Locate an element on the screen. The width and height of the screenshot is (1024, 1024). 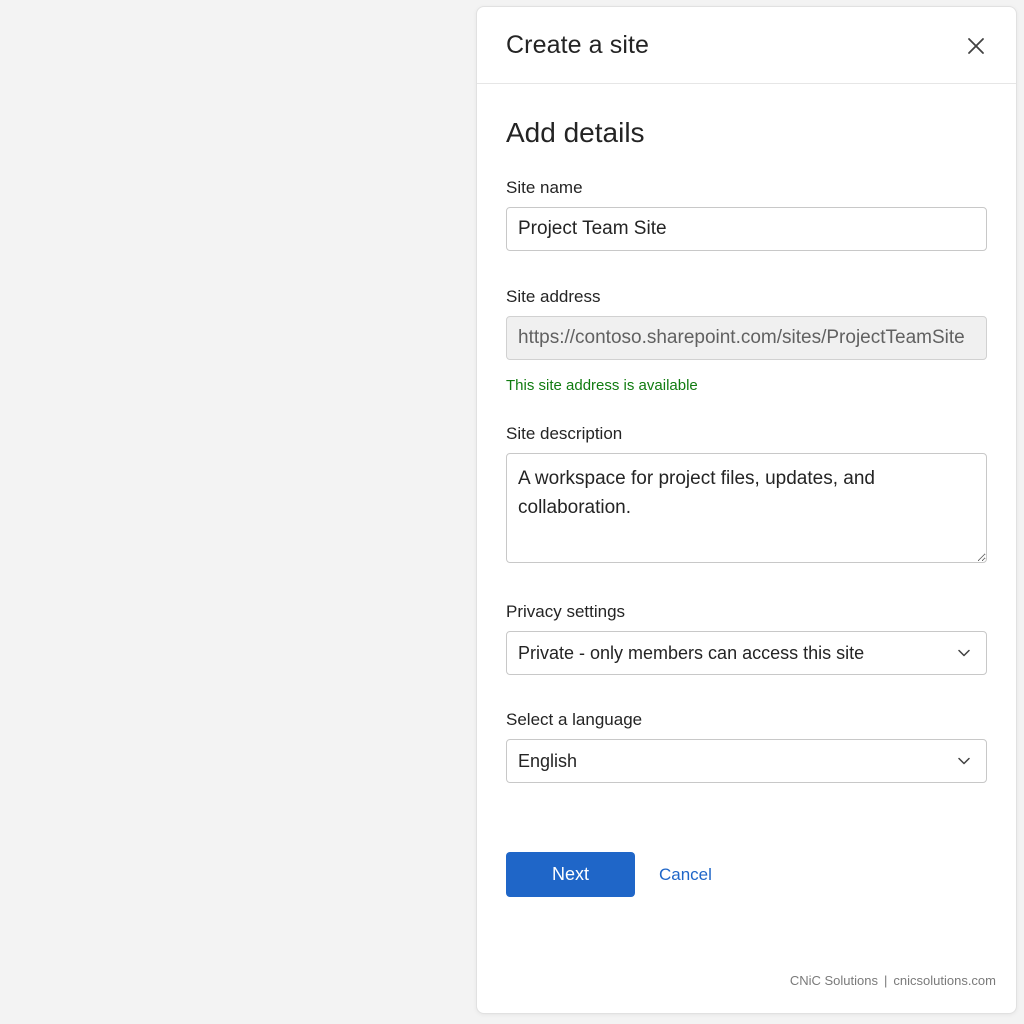
cancel-button: Cancel is located at coordinates (685, 875).